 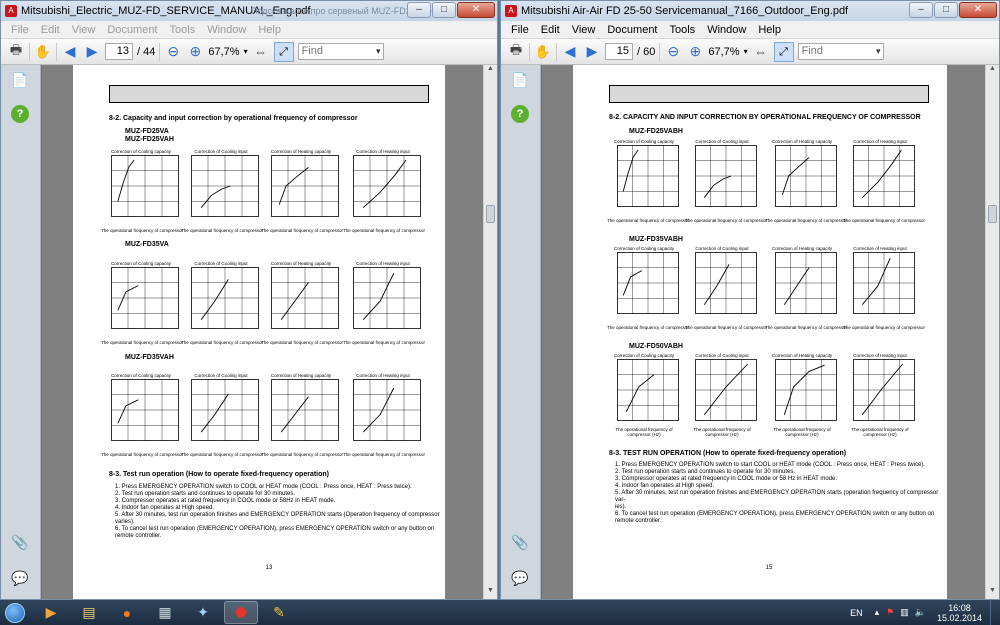 I want to click on system-tray: EN ▴ ⚑ ▥ 🔈 16:08 15.02.2014, so click(x=921, y=612).